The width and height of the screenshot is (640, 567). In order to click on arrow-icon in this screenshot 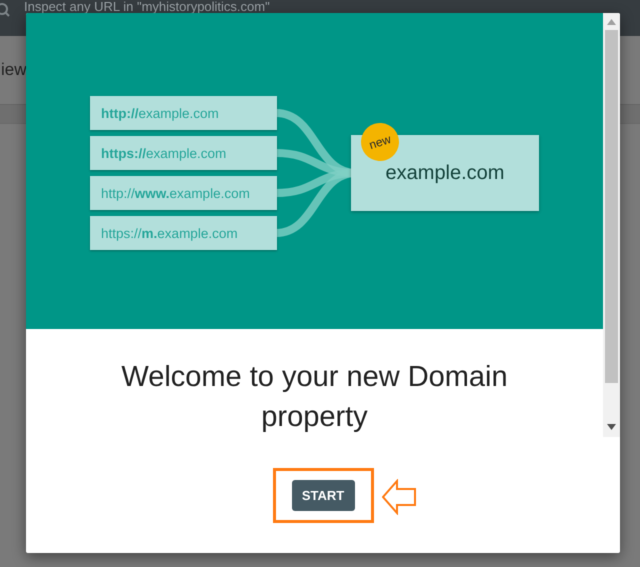, I will do `click(400, 497)`.